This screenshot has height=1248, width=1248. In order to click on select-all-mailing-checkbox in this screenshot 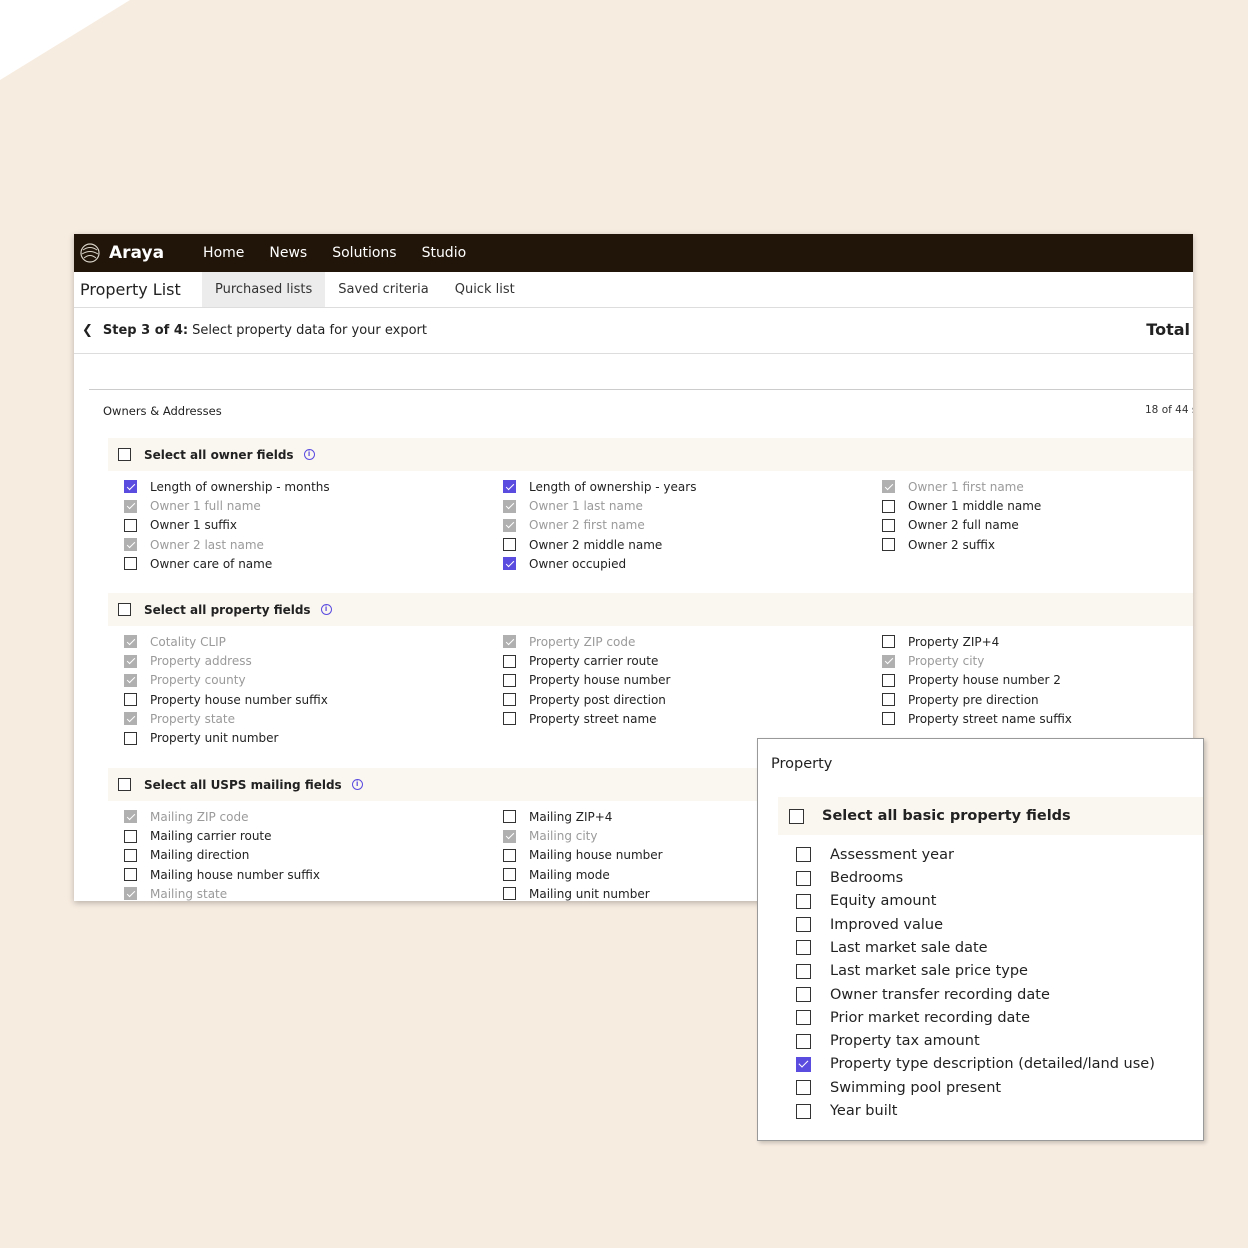, I will do `click(124, 784)`.